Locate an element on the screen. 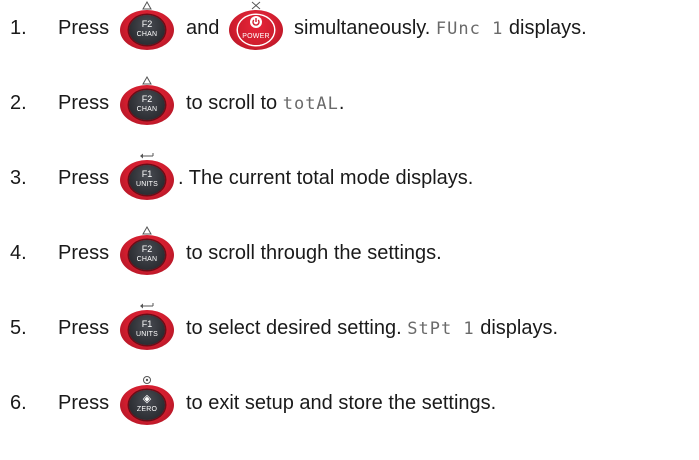  display-readout: StPt 1 is located at coordinates (441, 329).